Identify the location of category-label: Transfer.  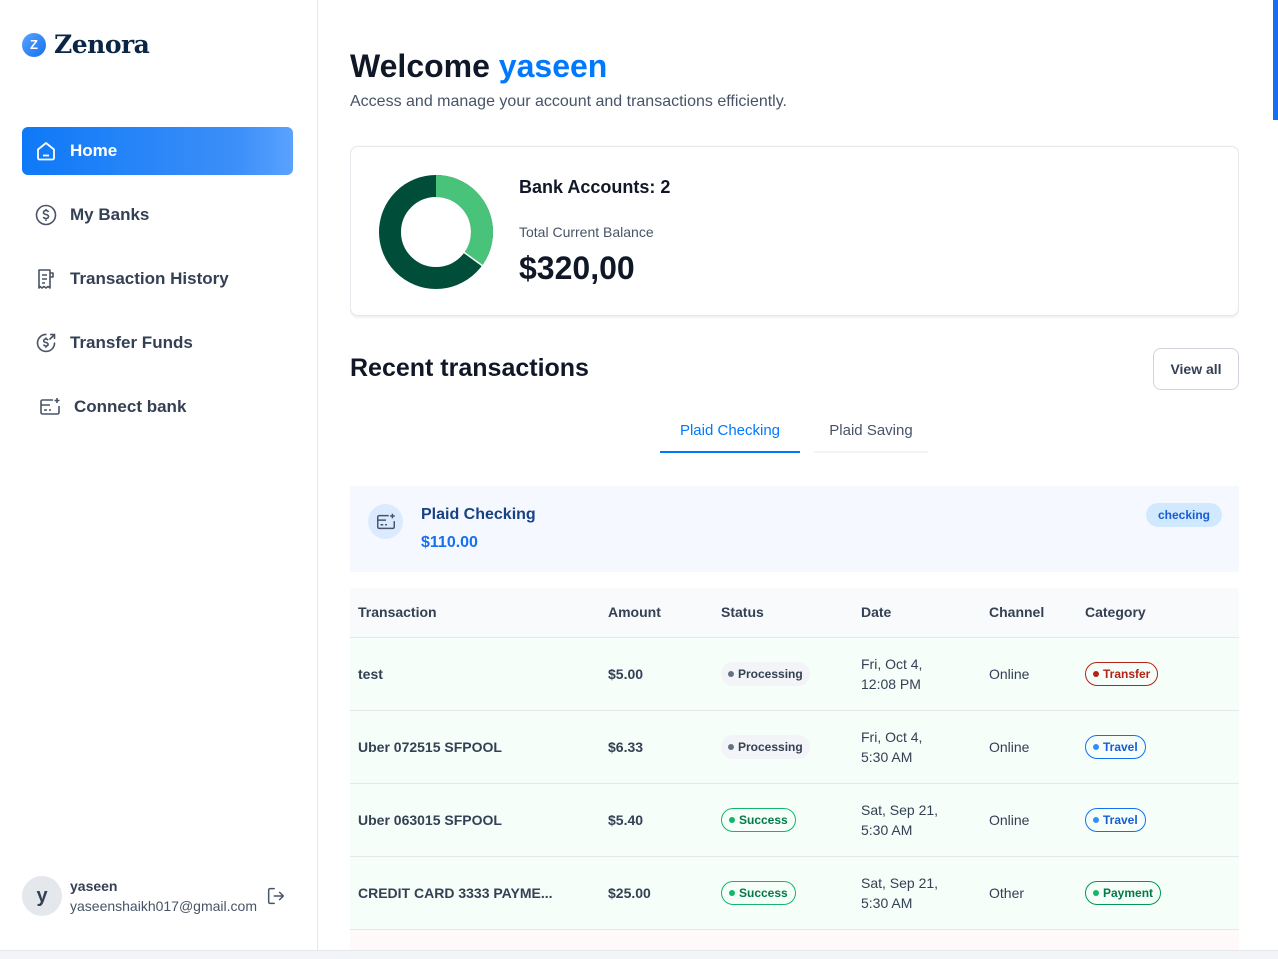
(1127, 673).